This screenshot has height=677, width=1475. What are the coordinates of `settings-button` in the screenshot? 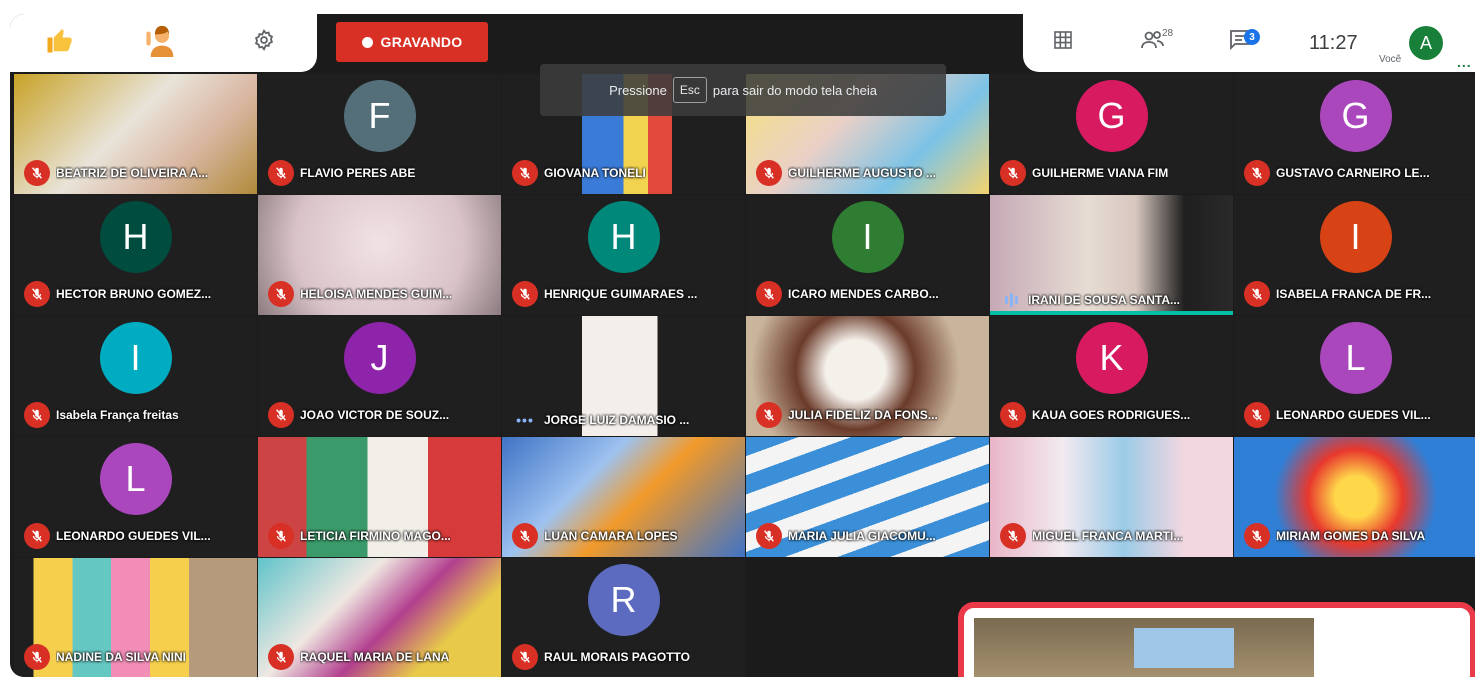 It's located at (264, 42).